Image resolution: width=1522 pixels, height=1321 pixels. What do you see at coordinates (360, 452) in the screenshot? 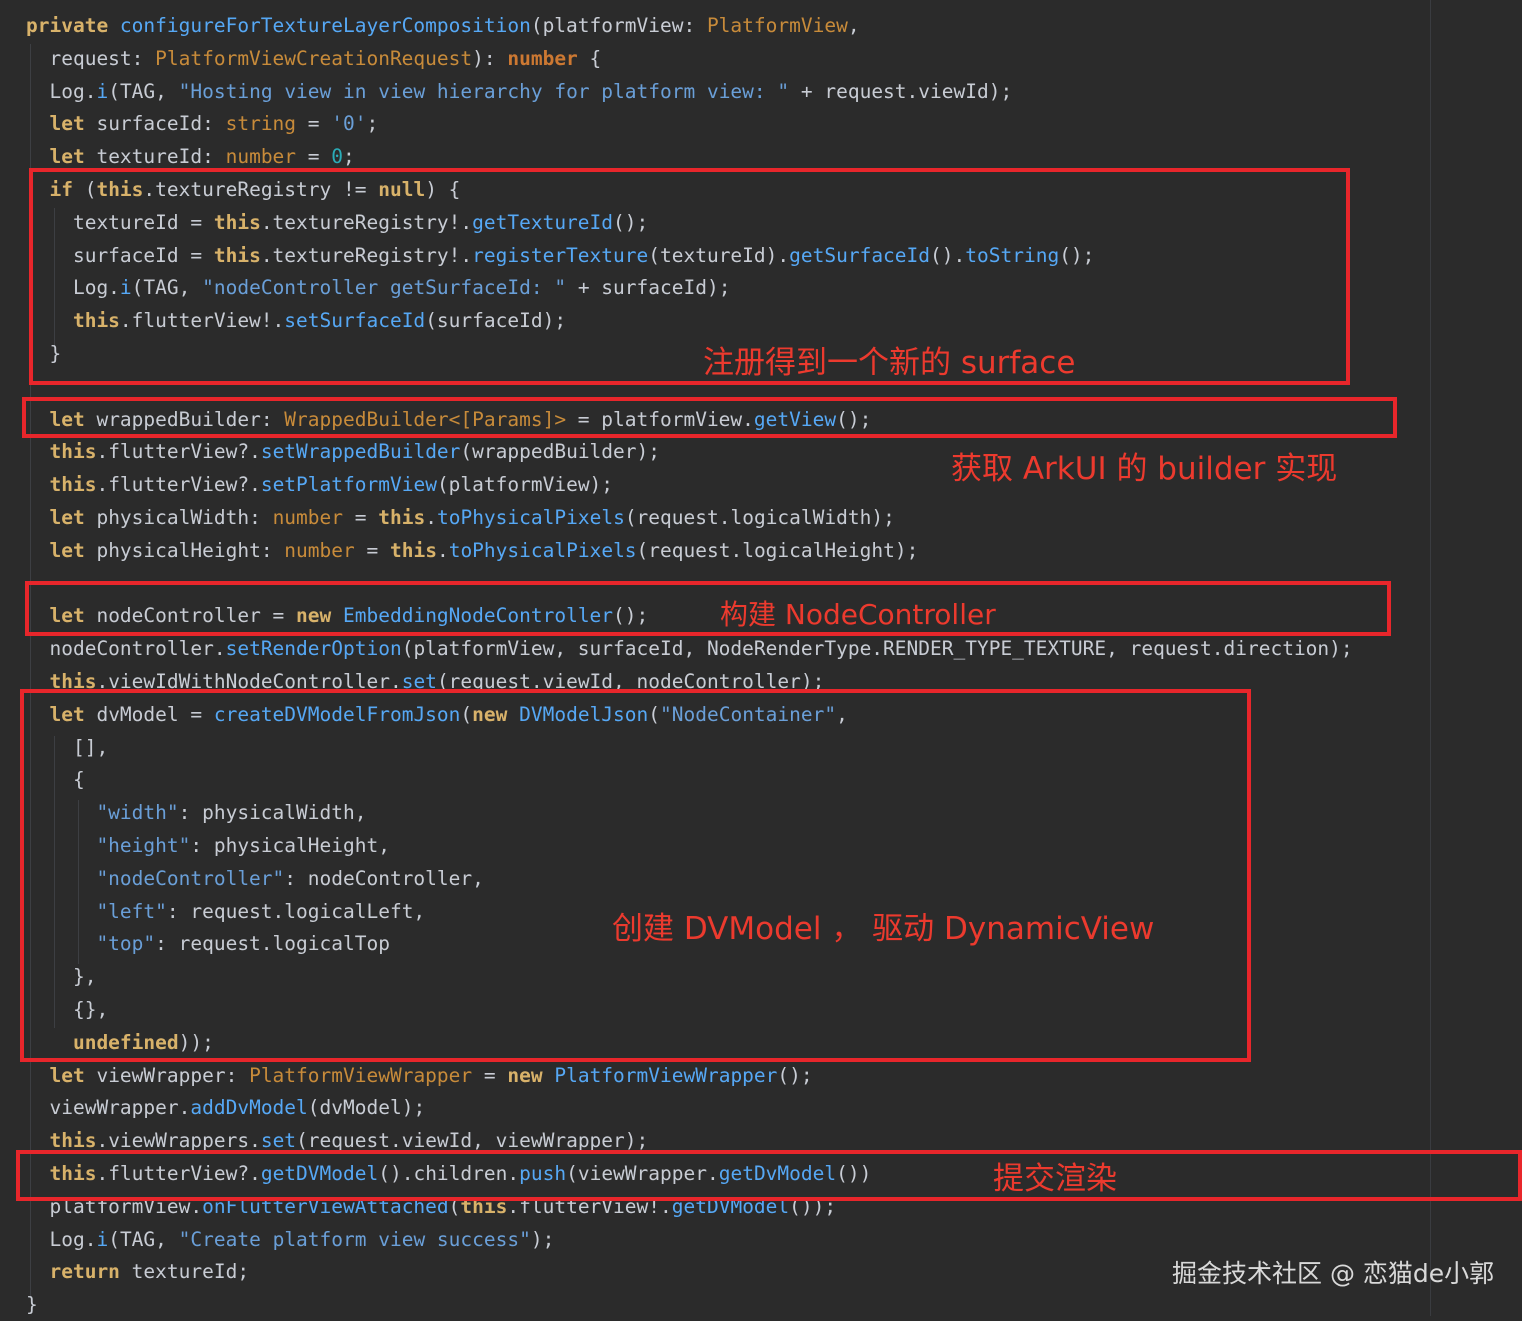
I see `code-token: setWrappedBuilder` at bounding box center [360, 452].